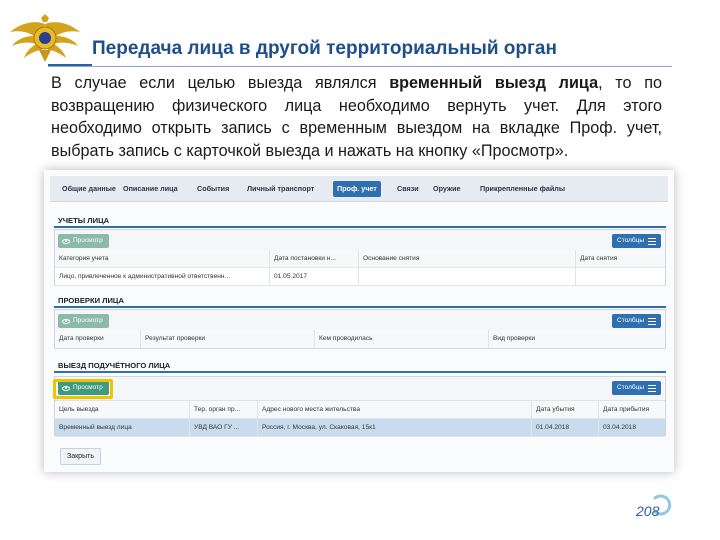 The width and height of the screenshot is (720, 540). Describe the element at coordinates (402, 339) in the screenshot. I see `column-header: Кем проводилась` at that location.